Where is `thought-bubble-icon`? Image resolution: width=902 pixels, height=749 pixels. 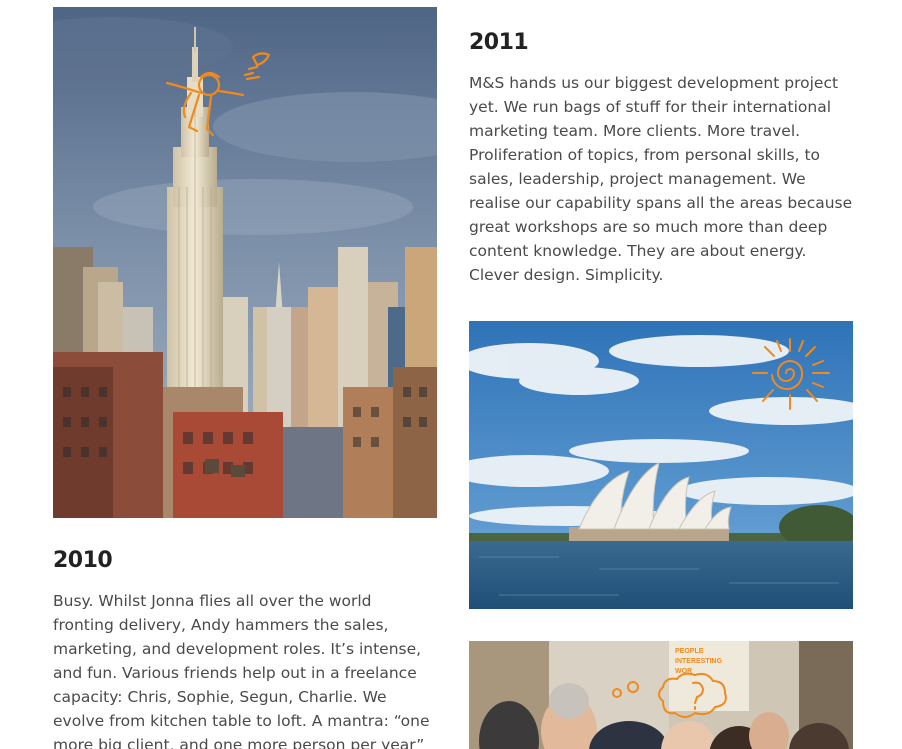 thought-bubble-icon is located at coordinates (669, 695).